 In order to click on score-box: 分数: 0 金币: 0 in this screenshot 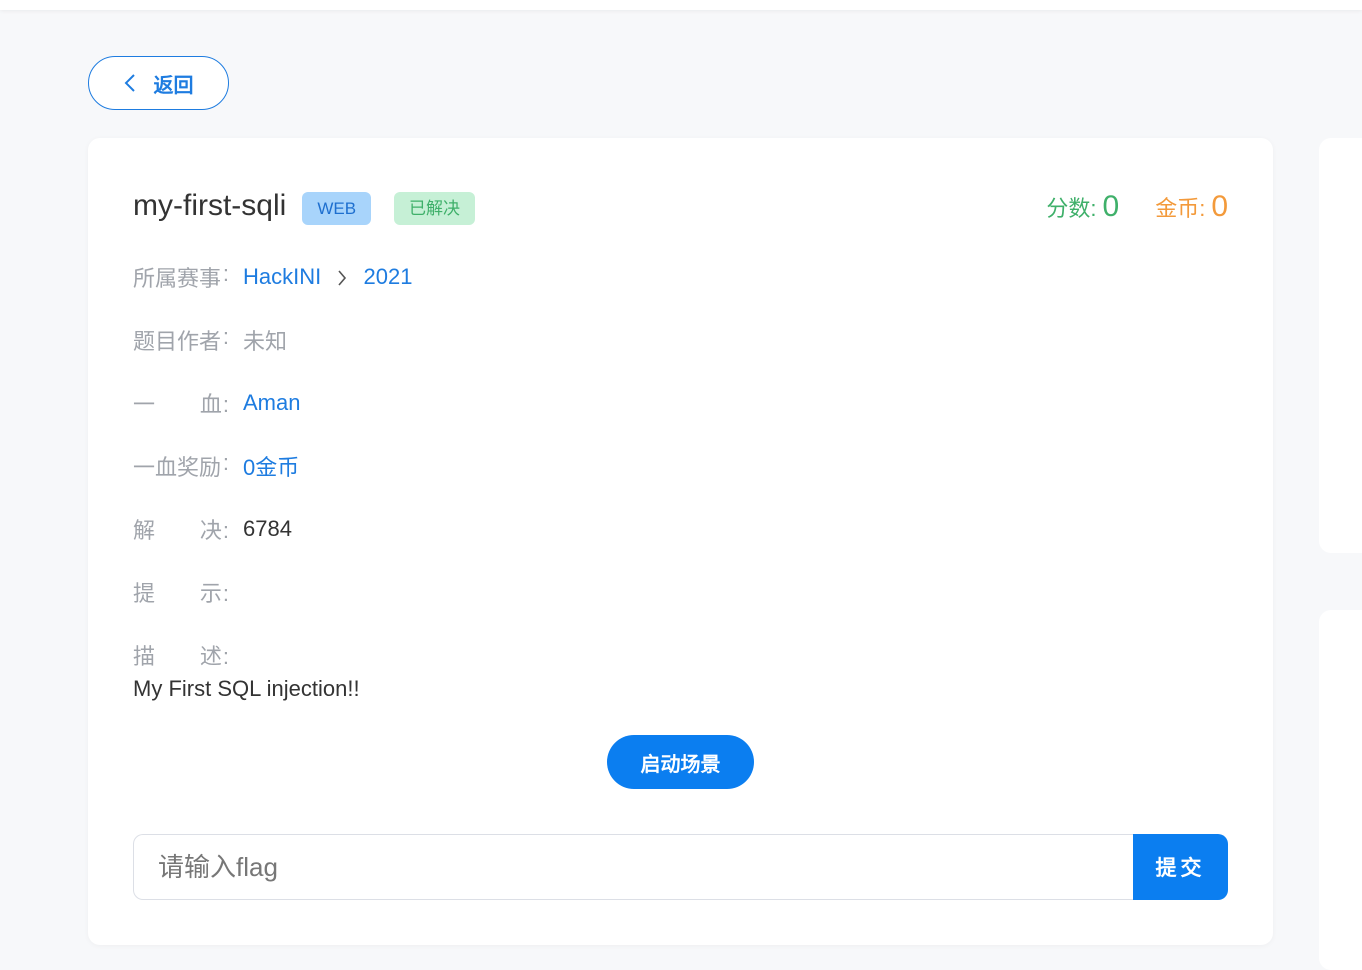, I will do `click(1137, 207)`.